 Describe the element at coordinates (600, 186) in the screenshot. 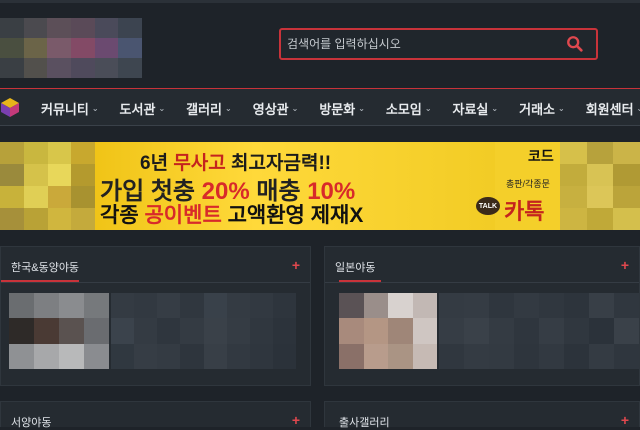

I see `banner-image-right` at that location.